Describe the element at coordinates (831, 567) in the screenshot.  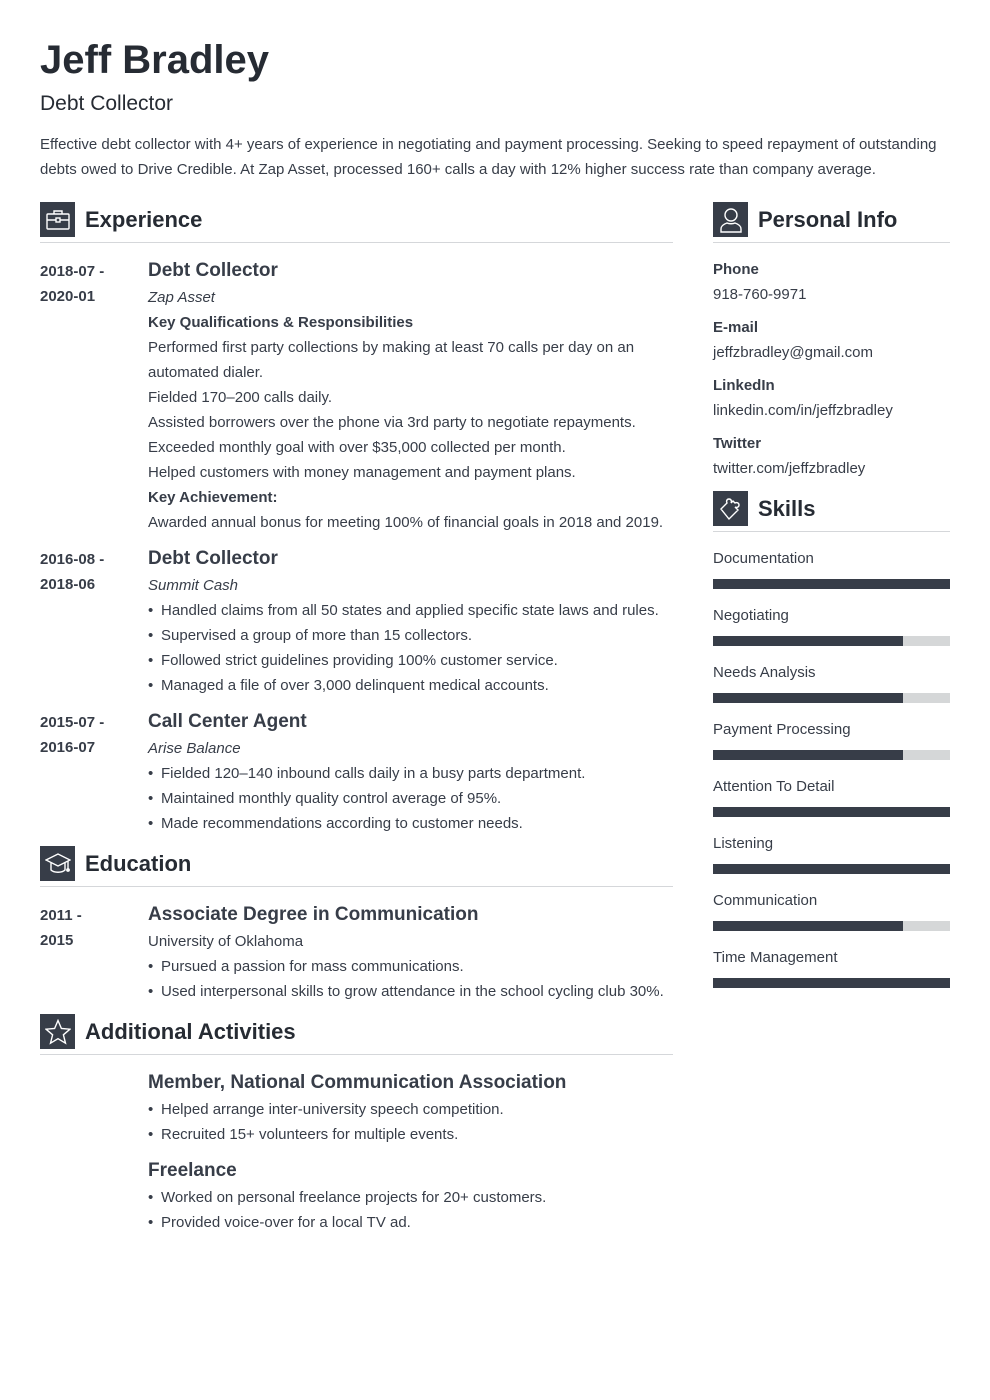
I see `skill-item: Documentation` at that location.